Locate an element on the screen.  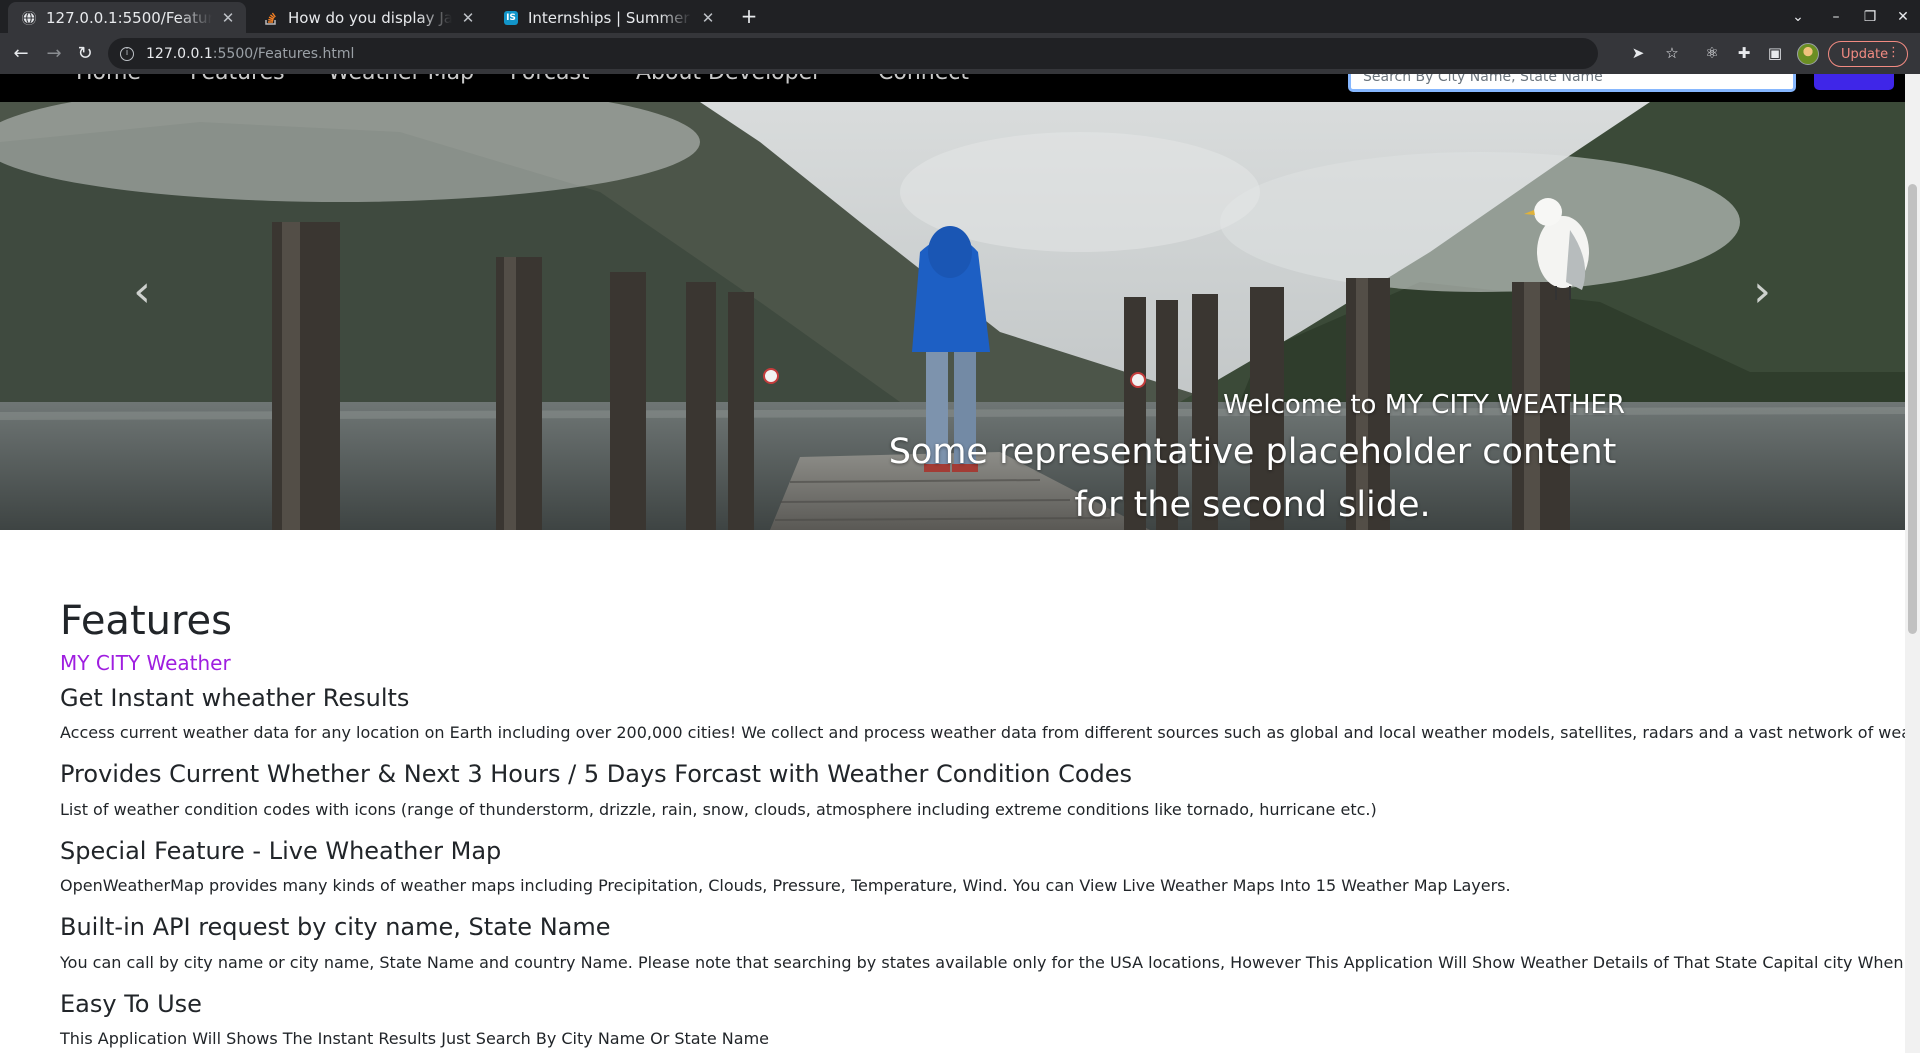
forward-icon: → is located at coordinates (54, 54).